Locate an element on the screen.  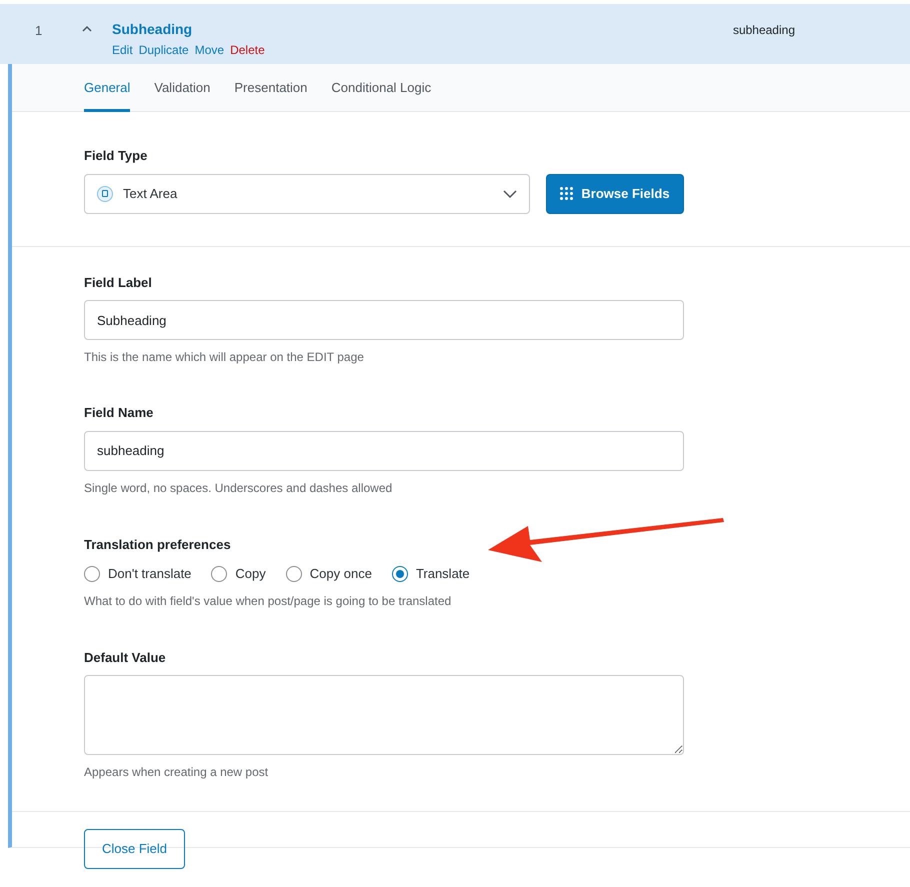
field-title-link: Subheading is located at coordinates (188, 29).